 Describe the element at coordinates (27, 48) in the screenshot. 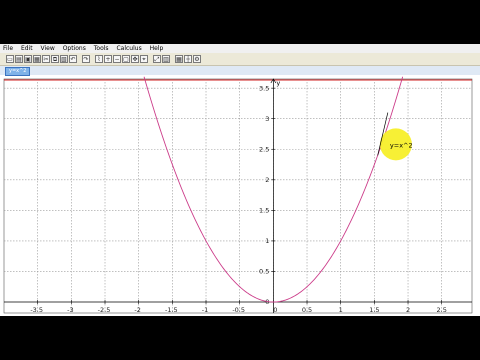

I see `menu-edit: Edit` at that location.